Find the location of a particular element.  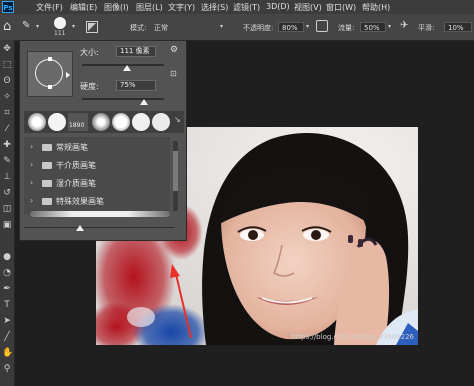

hardness-label: 硬度: is located at coordinates (89, 86).